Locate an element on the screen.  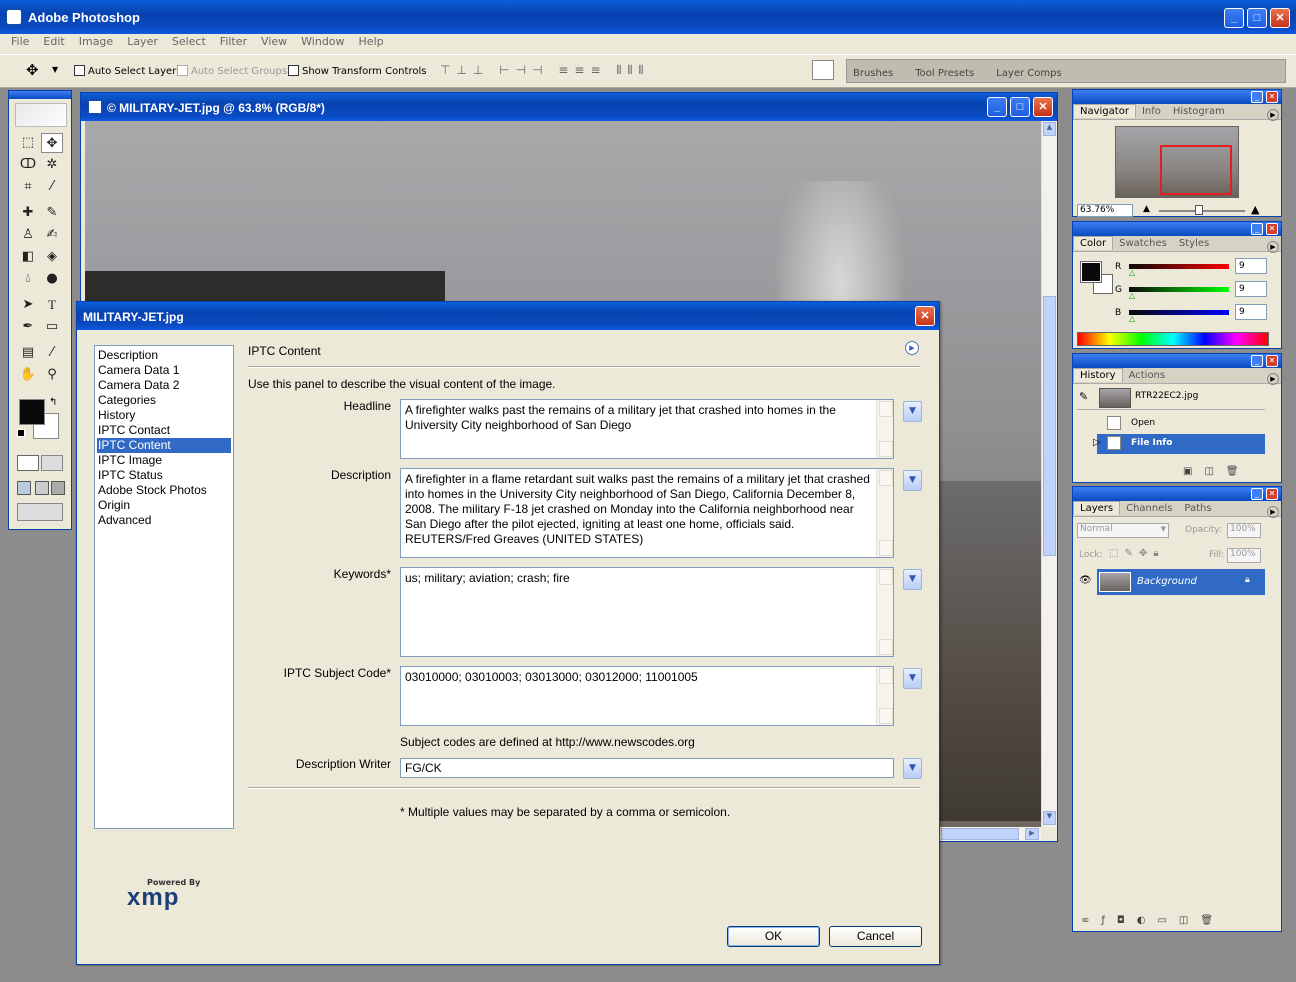
quick-mask-mode-icon is located at coordinates (52, 463).